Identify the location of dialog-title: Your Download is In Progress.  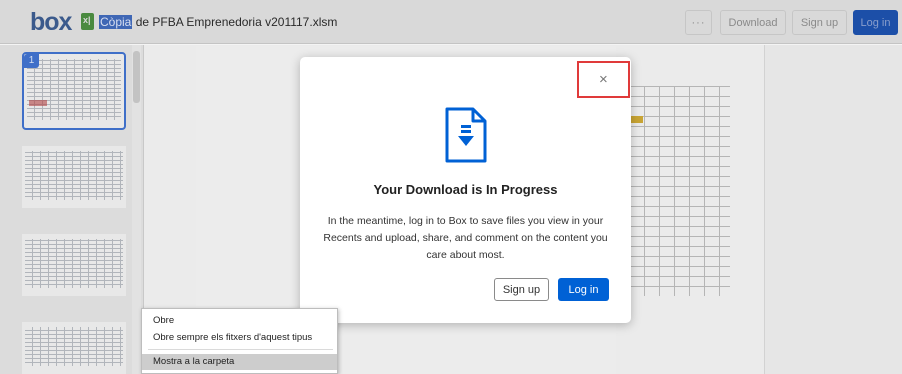
(465, 189).